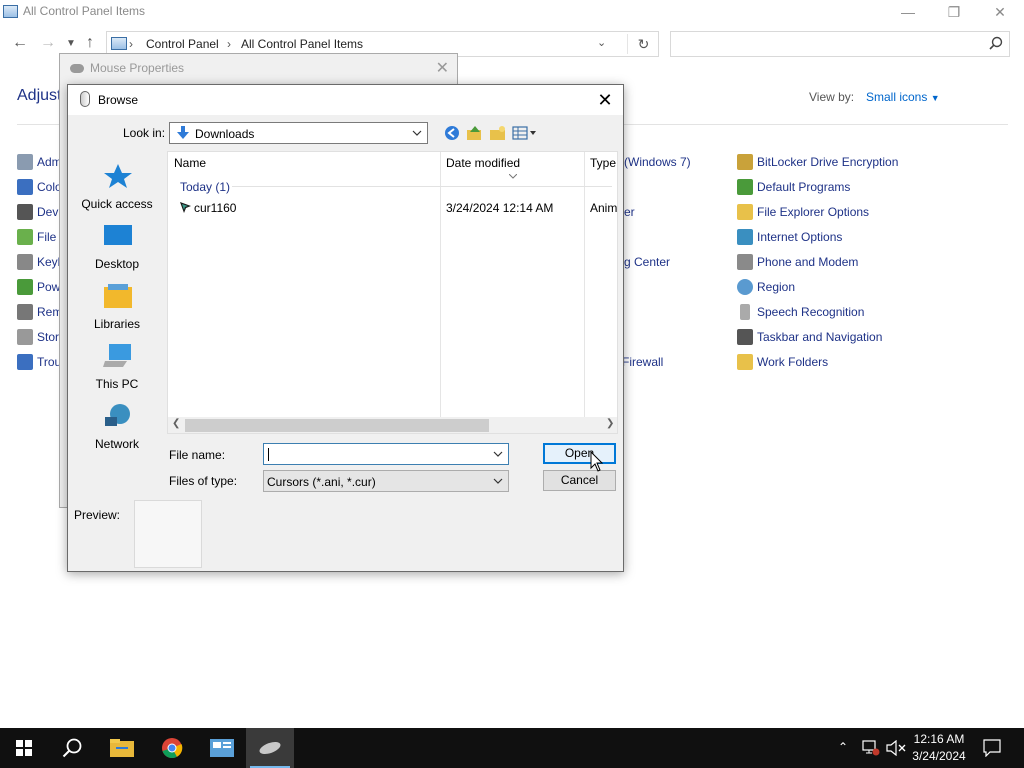  What do you see at coordinates (298, 133) in the screenshot?
I see `look-in-dropdown: Downloads` at bounding box center [298, 133].